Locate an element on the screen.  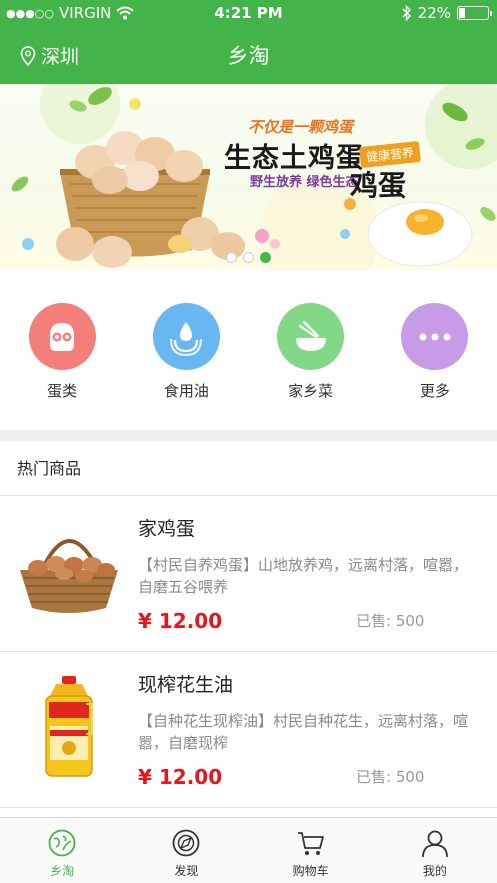
tab-discover: 发现 is located at coordinates (186, 850).